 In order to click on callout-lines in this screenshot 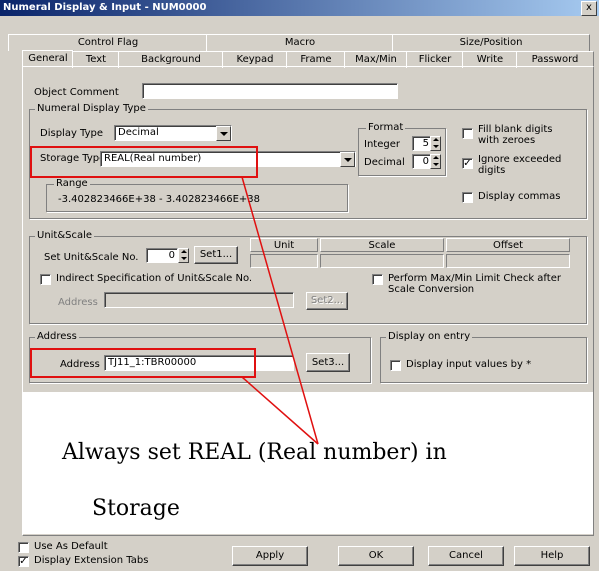, I will do `click(280, 310)`.